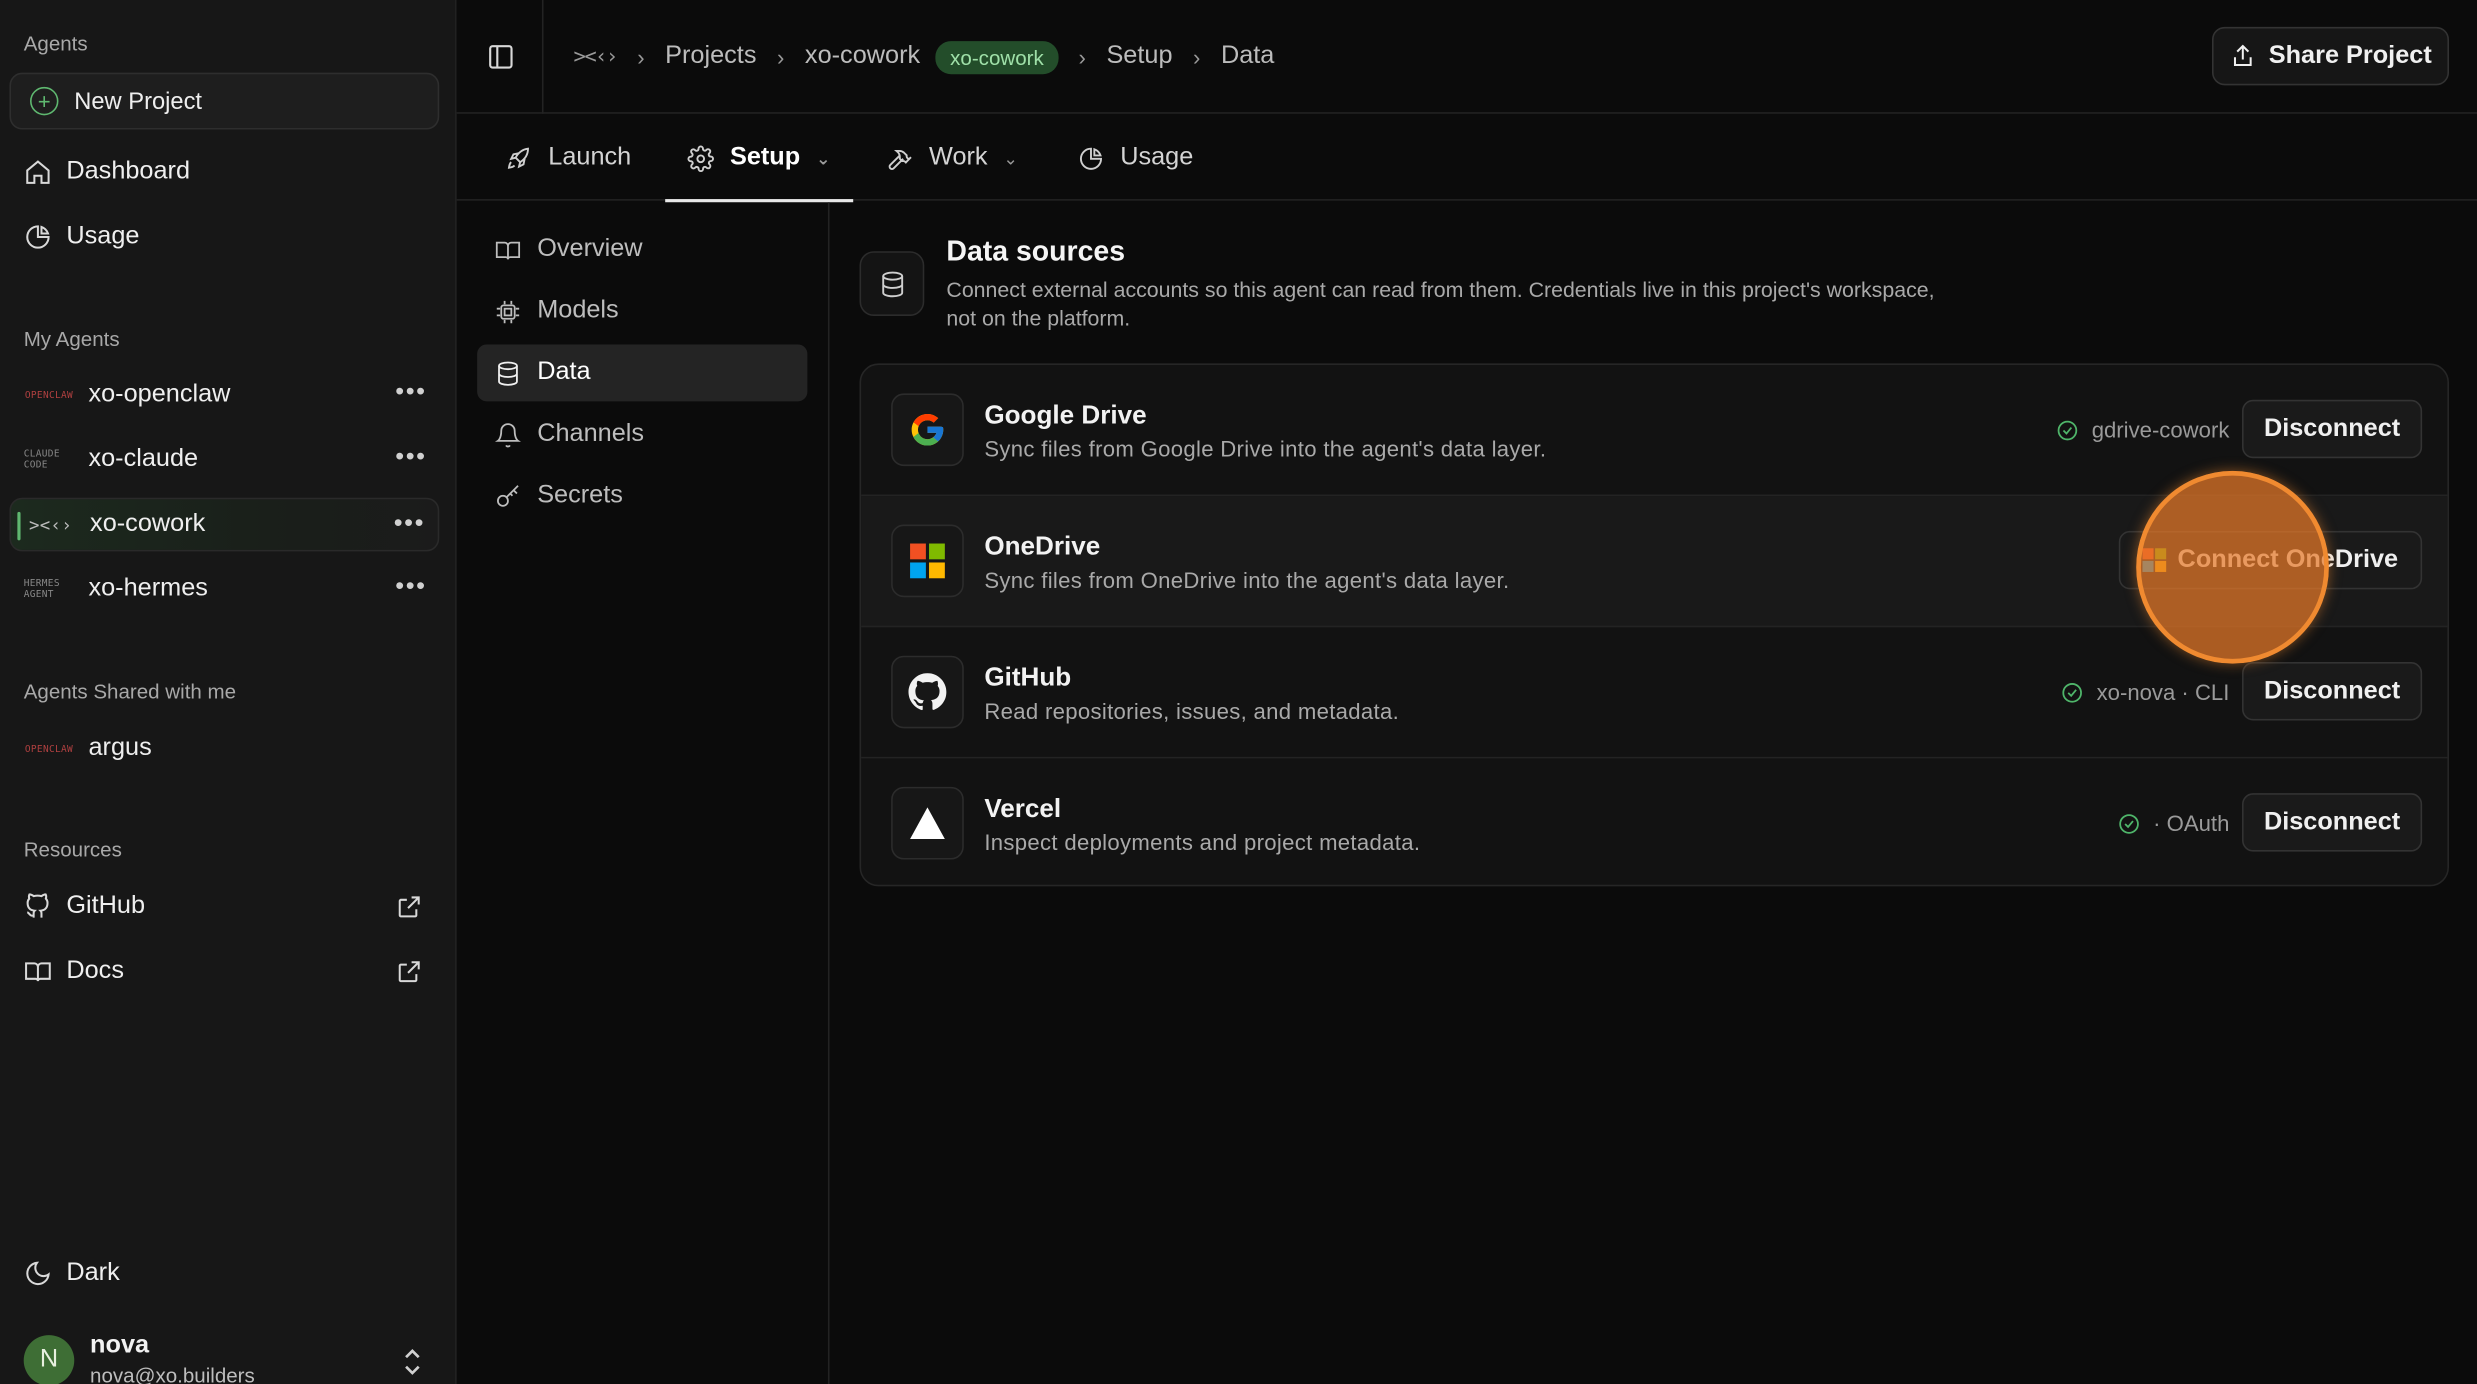  Describe the element at coordinates (71, 339) in the screenshot. I see `my-agents-section-title: My Agents` at that location.